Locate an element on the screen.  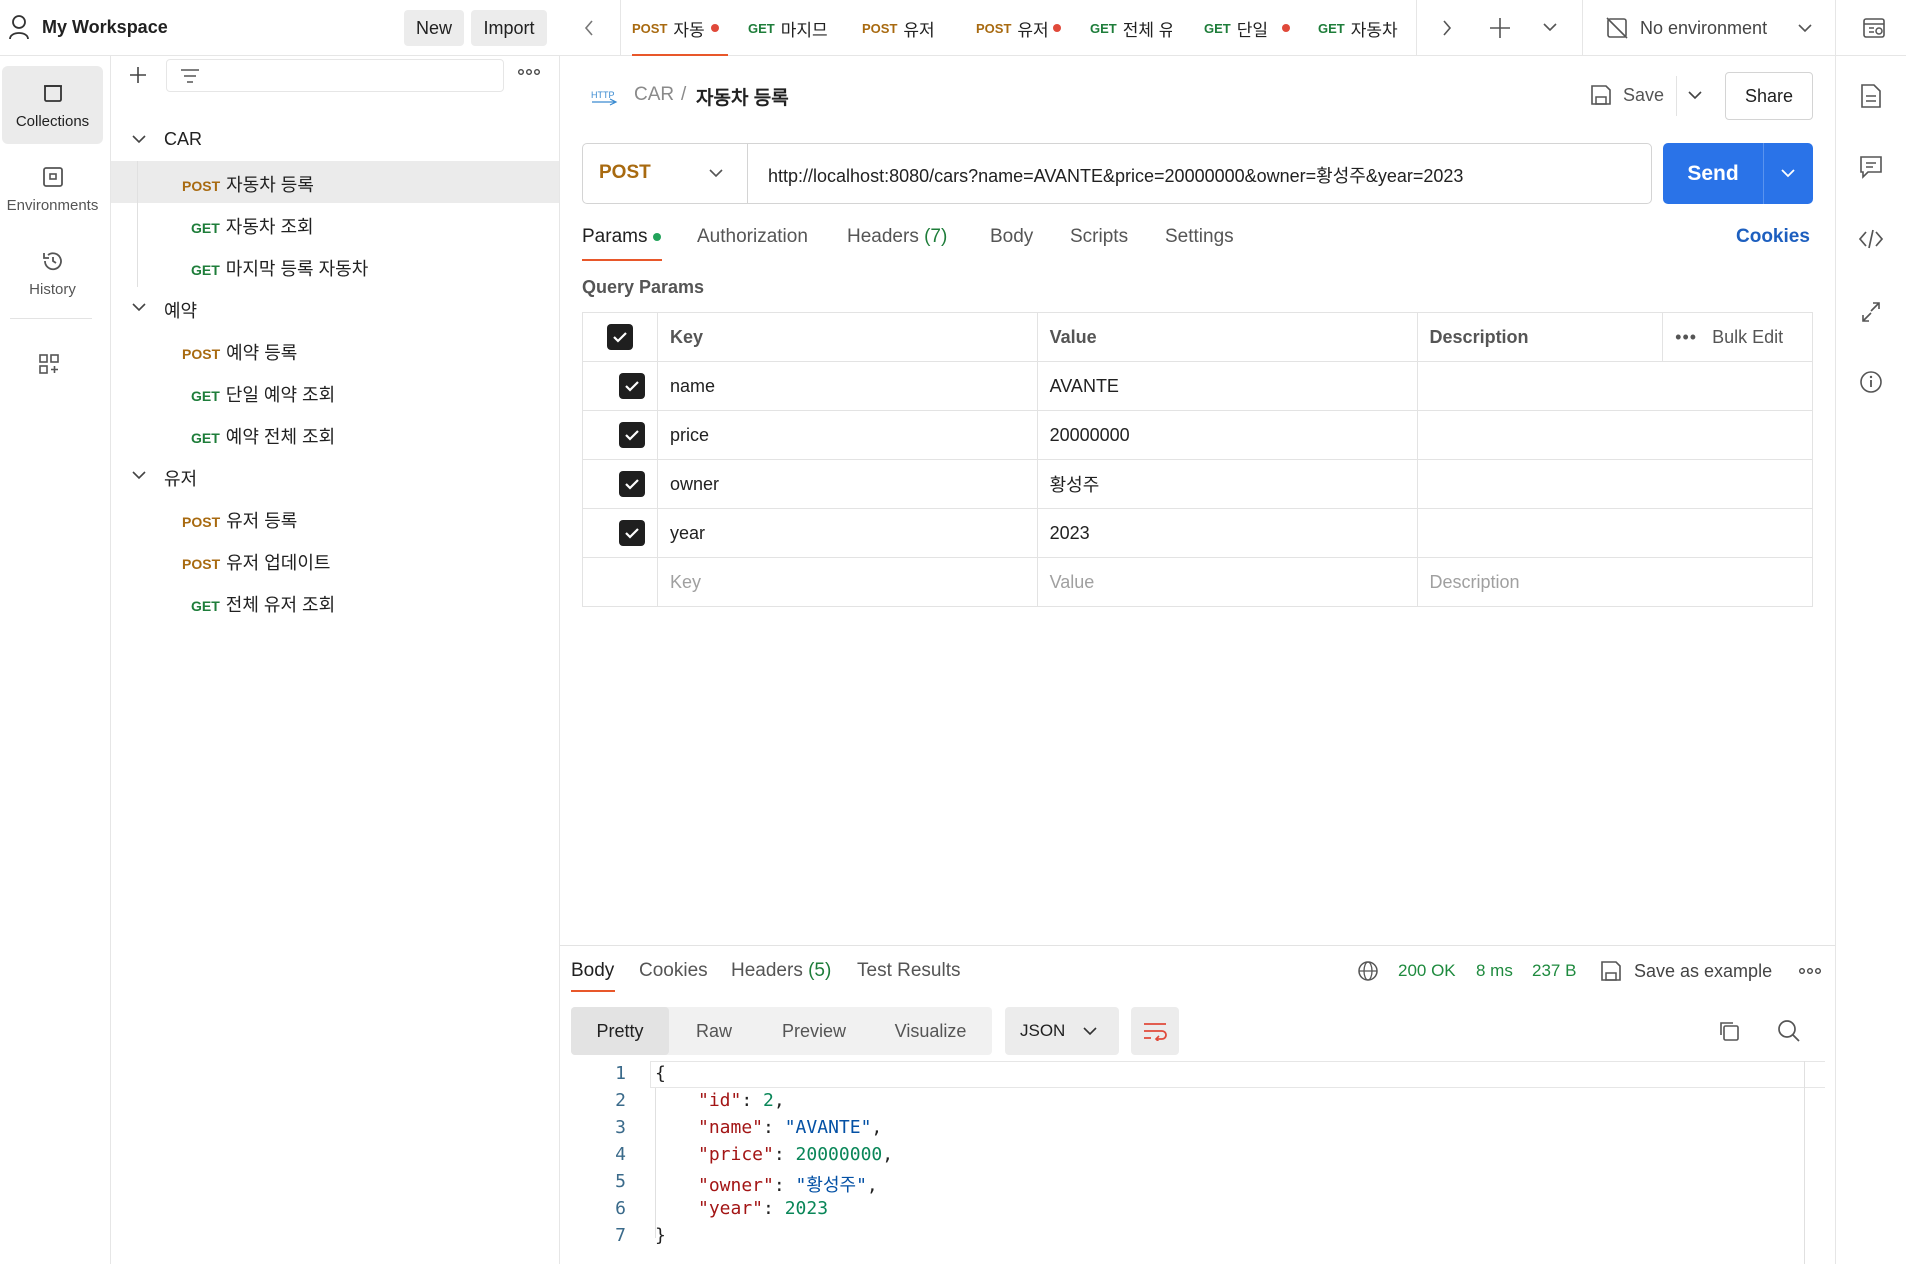
format-select: JSON is located at coordinates (1062, 1031).